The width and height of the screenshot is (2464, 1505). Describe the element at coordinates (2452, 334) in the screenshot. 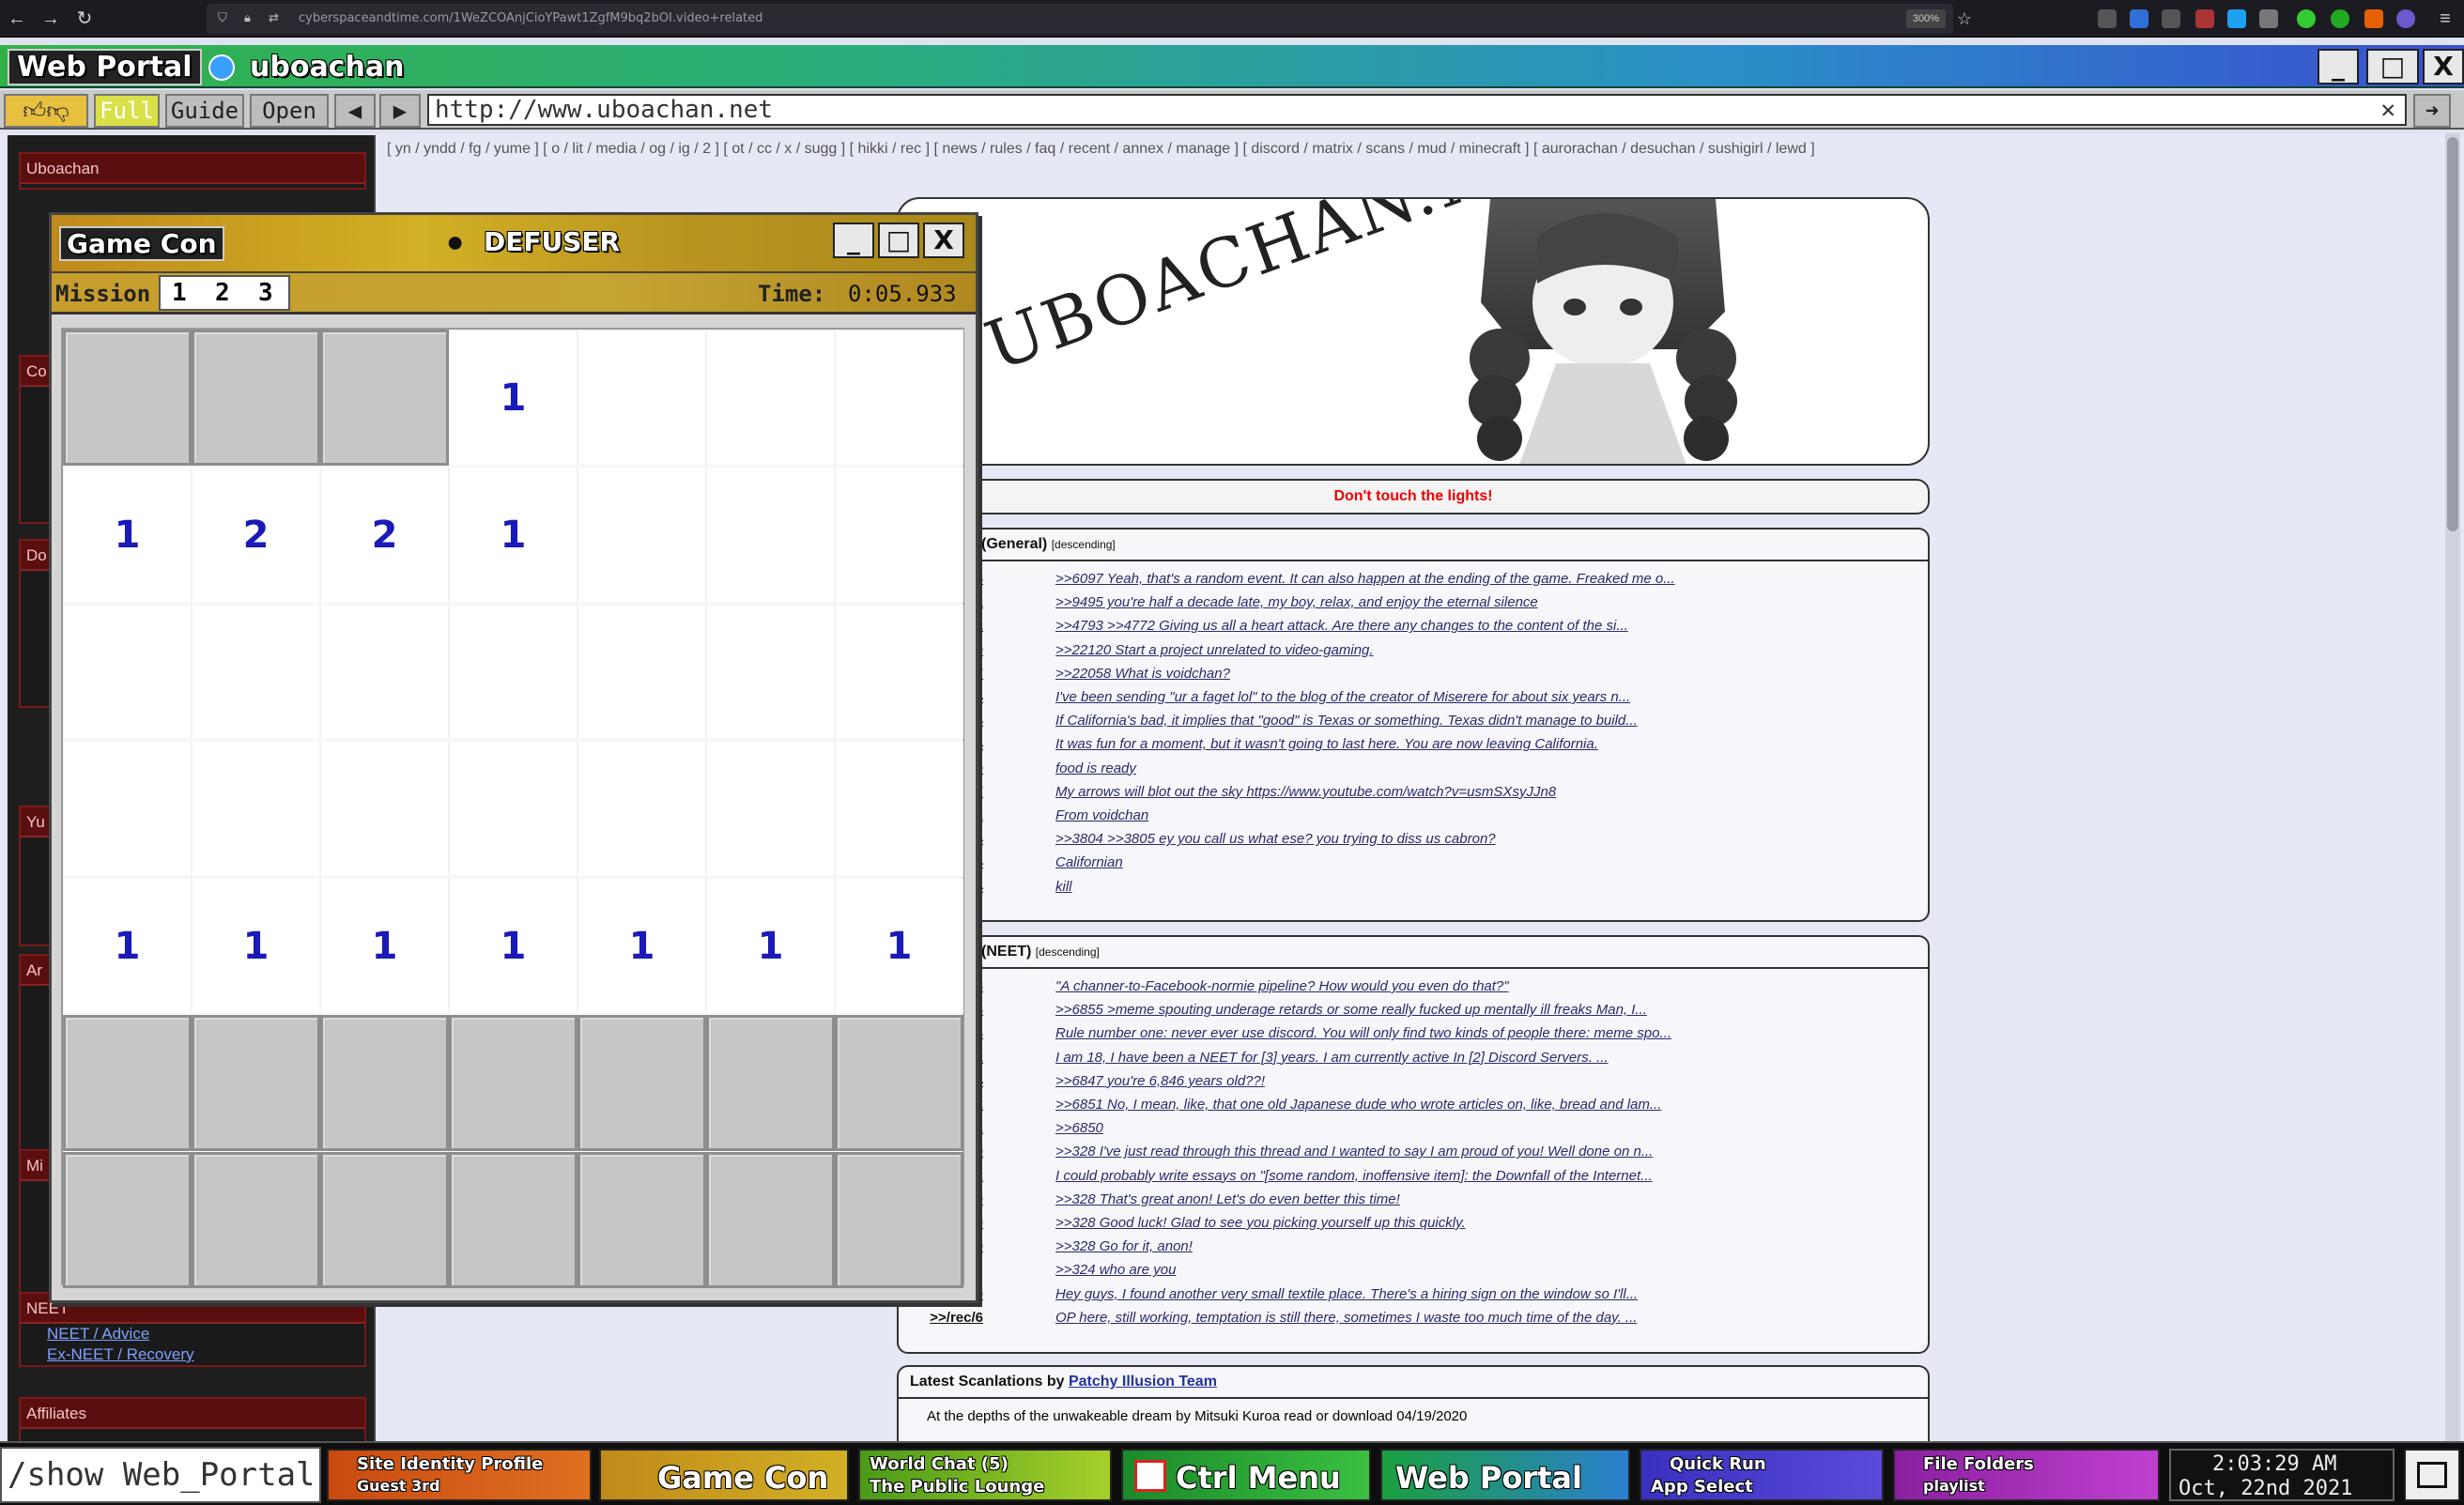

I see `scrollbar-thumb` at that location.